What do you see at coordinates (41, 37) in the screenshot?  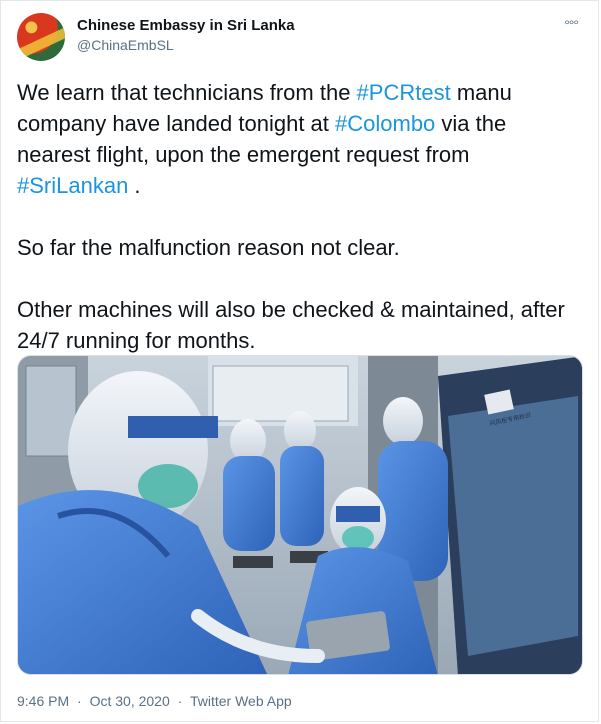 I see `avatar` at bounding box center [41, 37].